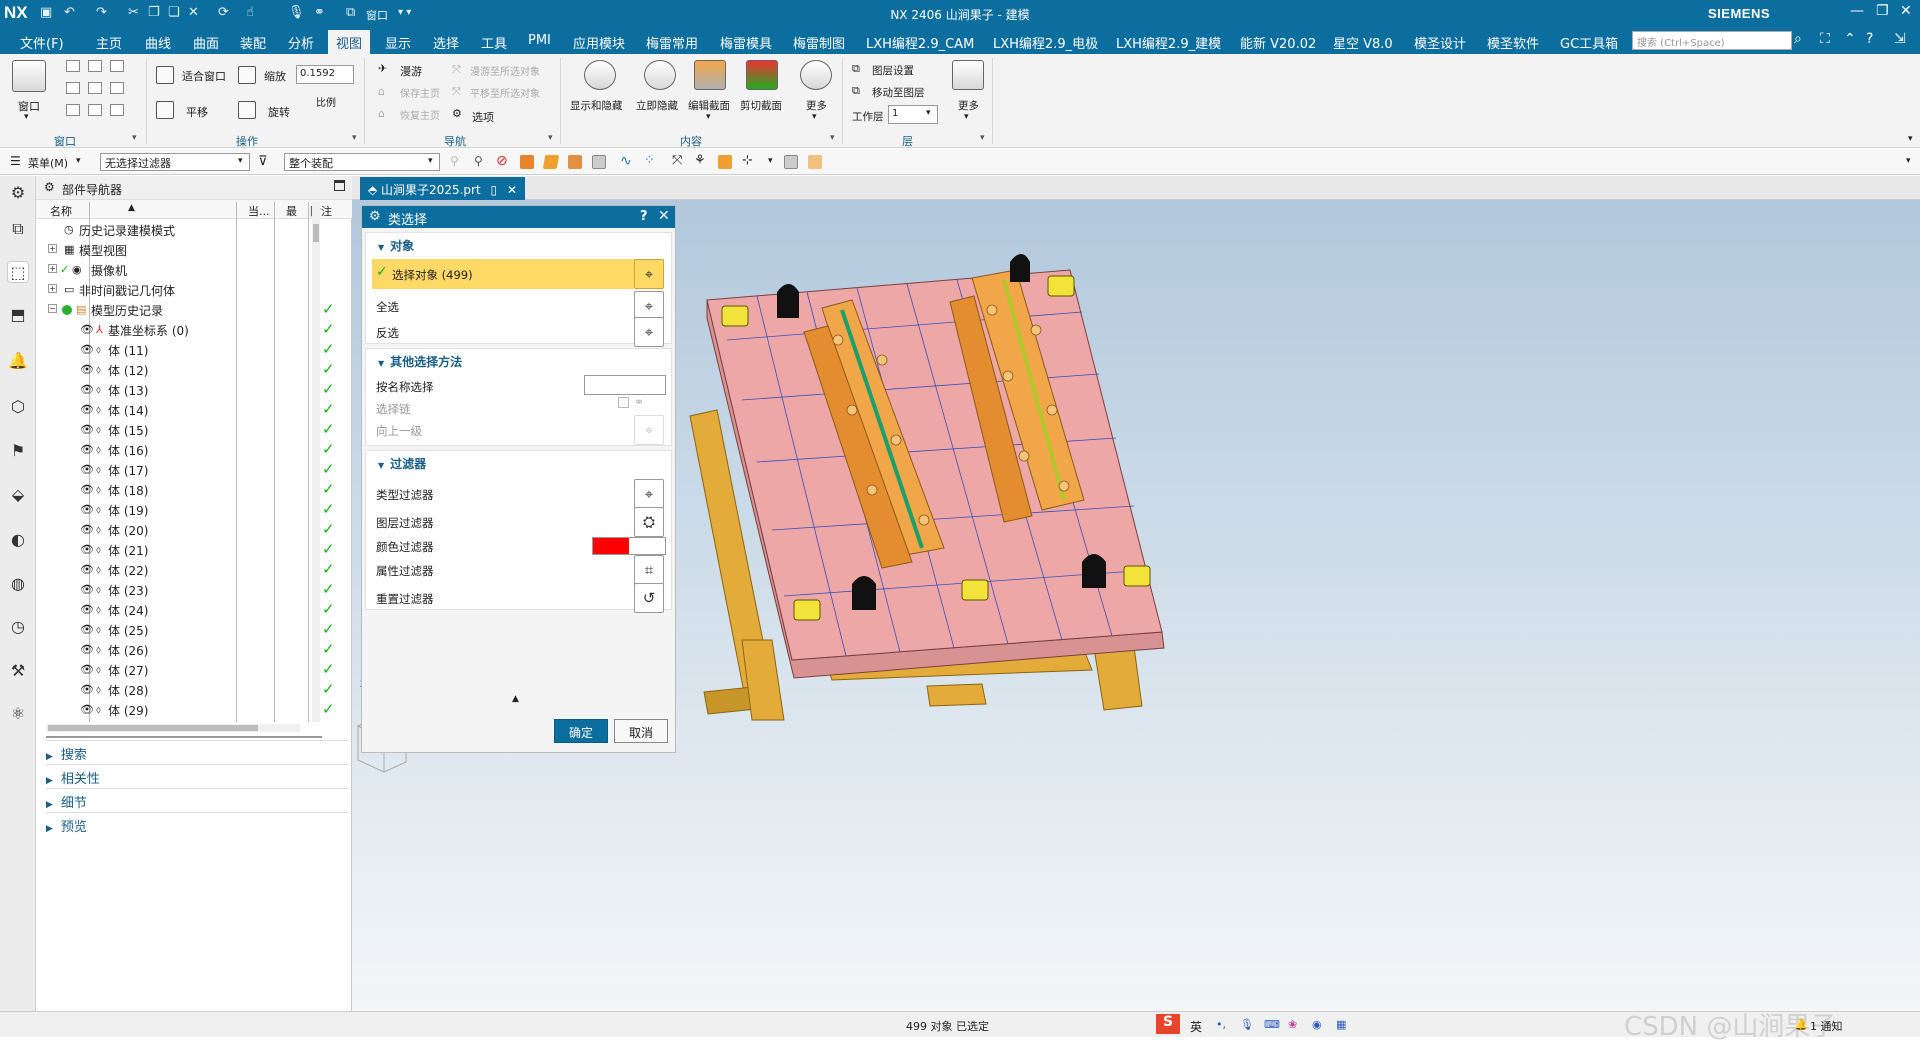  Describe the element at coordinates (316, 462) in the screenshot. I see `tree-vscrollbar` at that location.